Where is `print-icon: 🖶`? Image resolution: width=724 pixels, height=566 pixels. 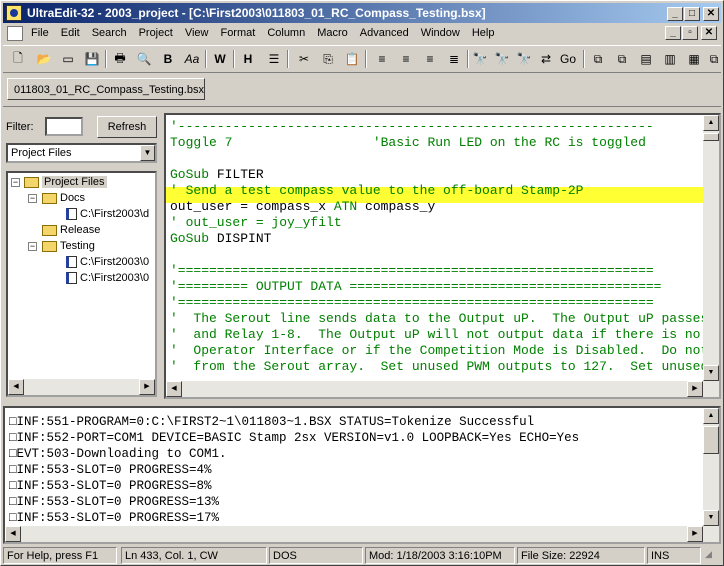 print-icon: 🖶 is located at coordinates (120, 59).